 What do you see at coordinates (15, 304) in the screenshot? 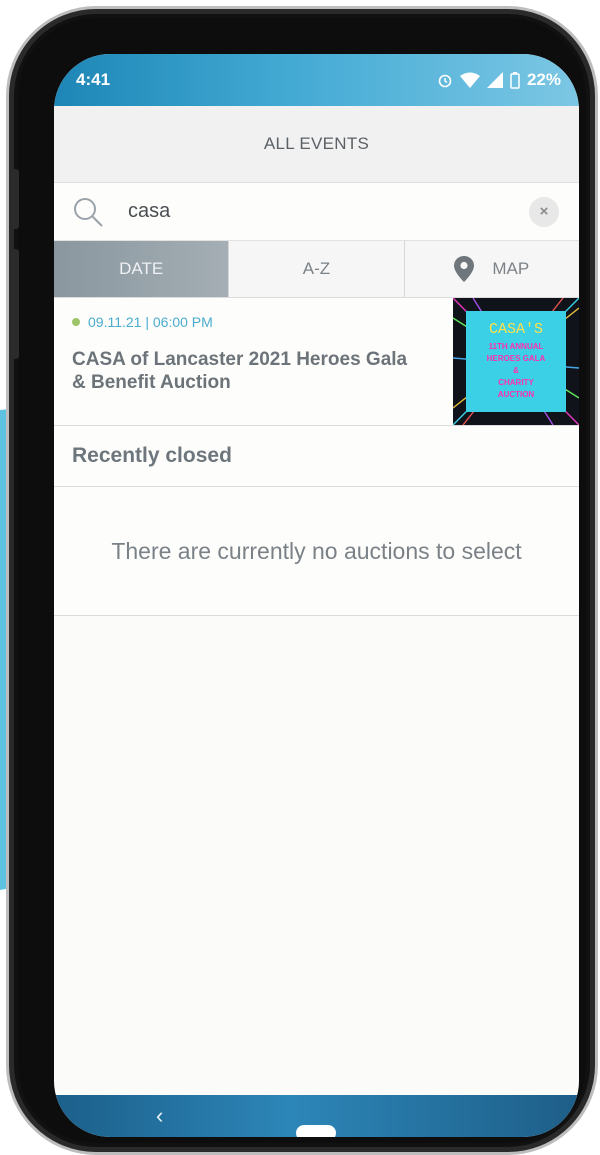
I see `power-button` at bounding box center [15, 304].